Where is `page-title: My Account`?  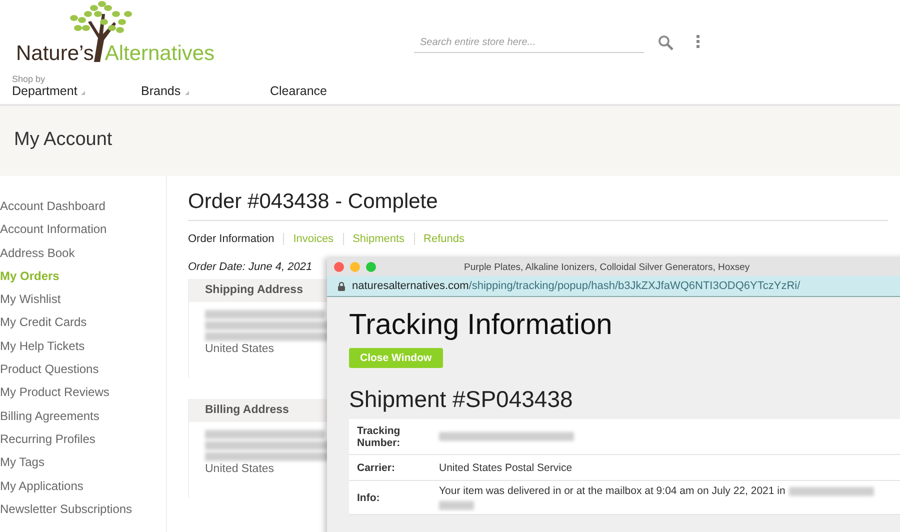
page-title: My Account is located at coordinates (63, 140).